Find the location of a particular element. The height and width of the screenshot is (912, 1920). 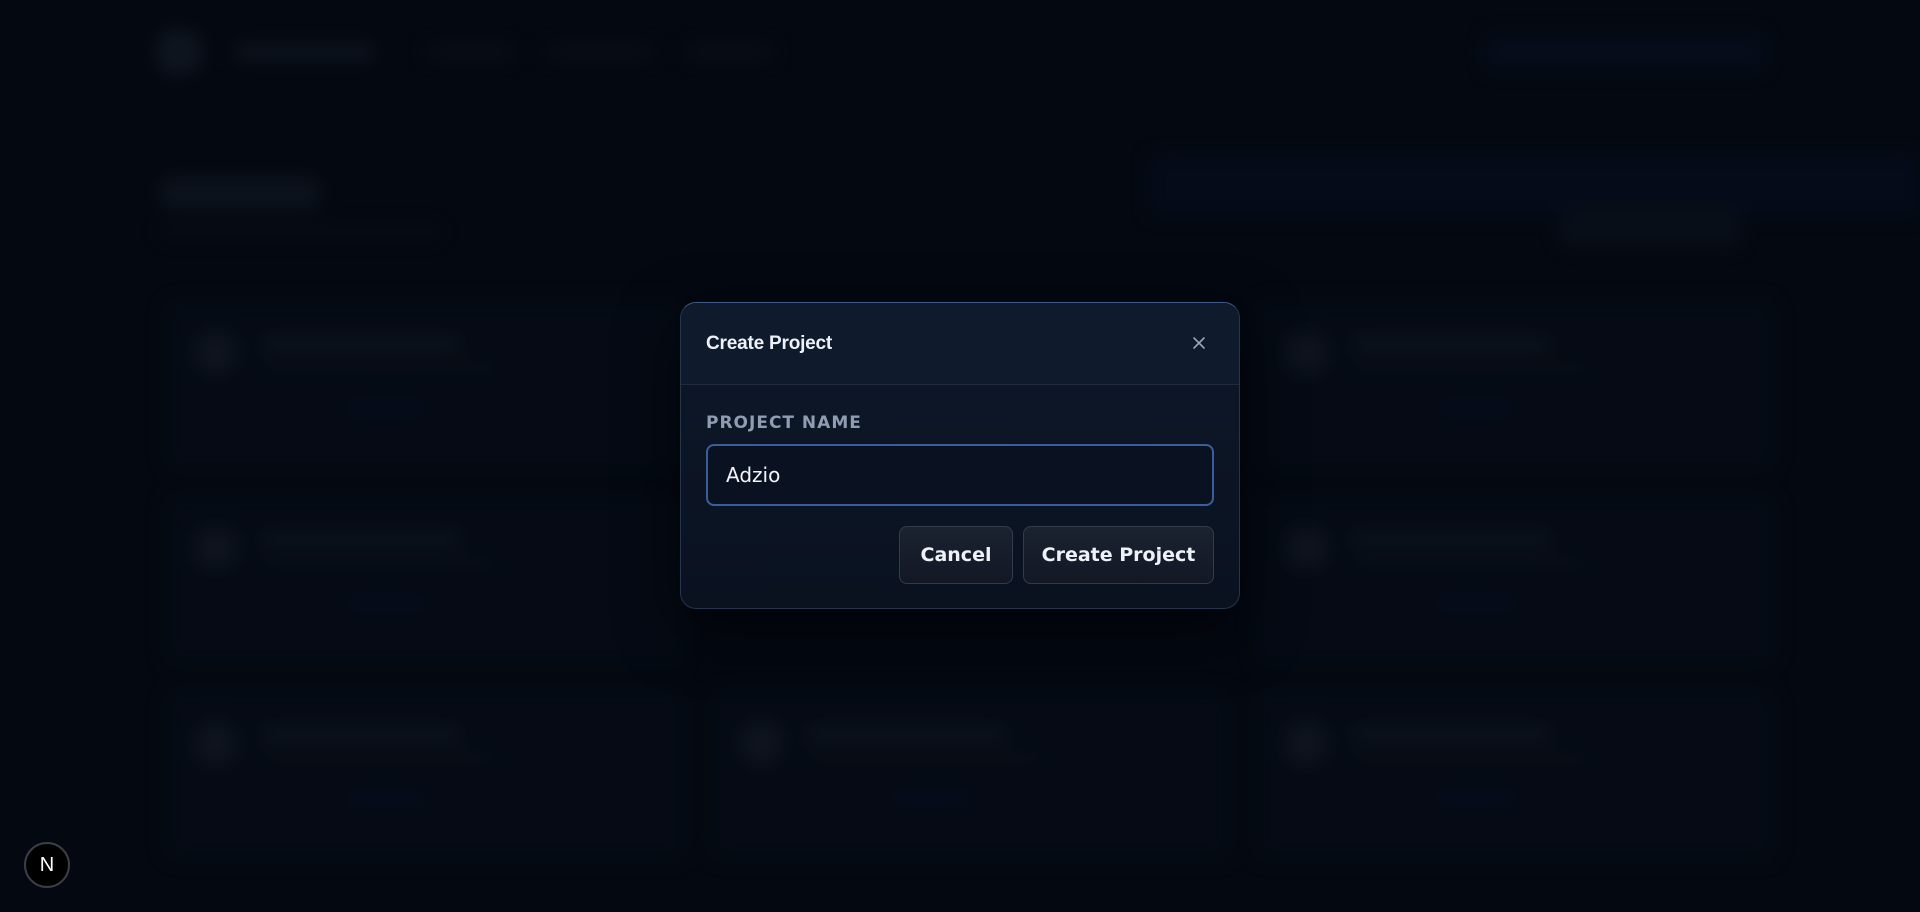

create-project-button: Create Project is located at coordinates (1118, 555).